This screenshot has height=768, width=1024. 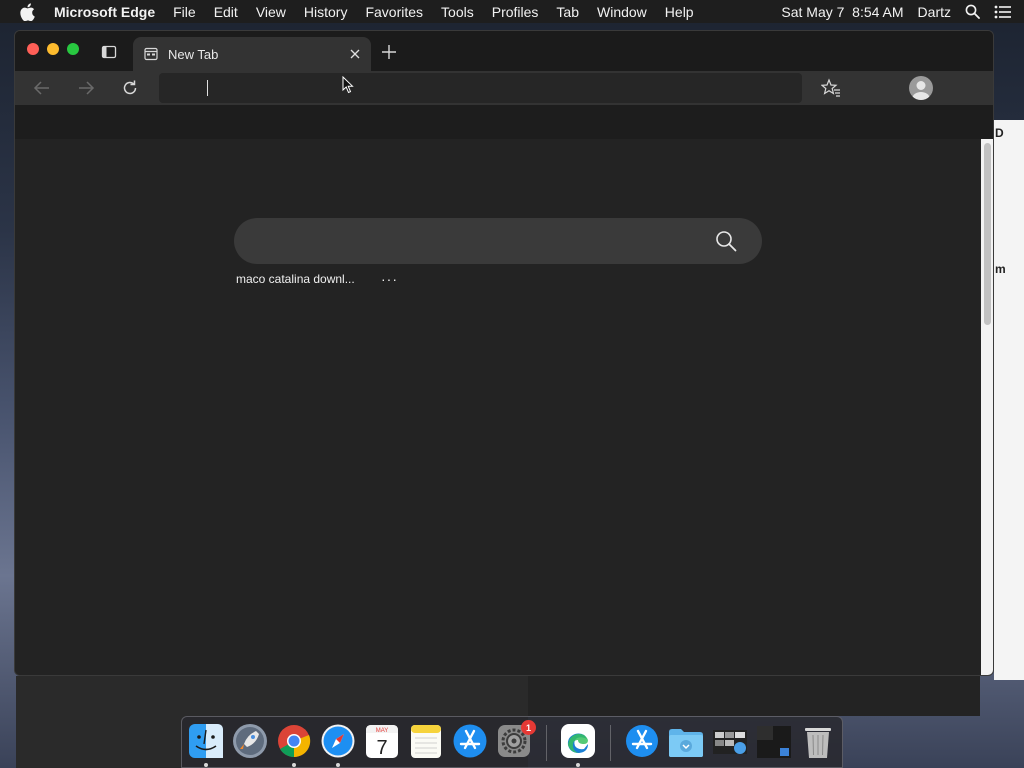 I want to click on close-tab-icon, so click(x=355, y=54).